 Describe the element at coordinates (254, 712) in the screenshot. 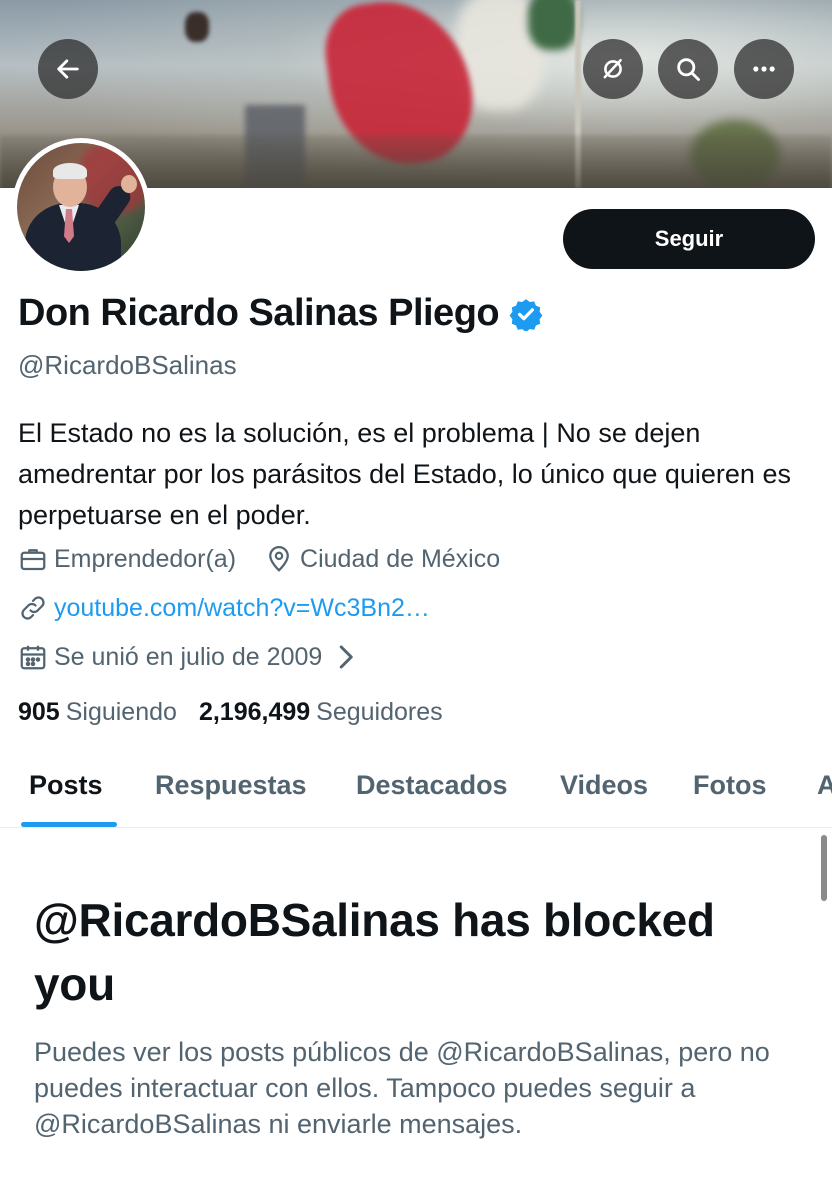

I see `followers-count: 2,196,499` at that location.